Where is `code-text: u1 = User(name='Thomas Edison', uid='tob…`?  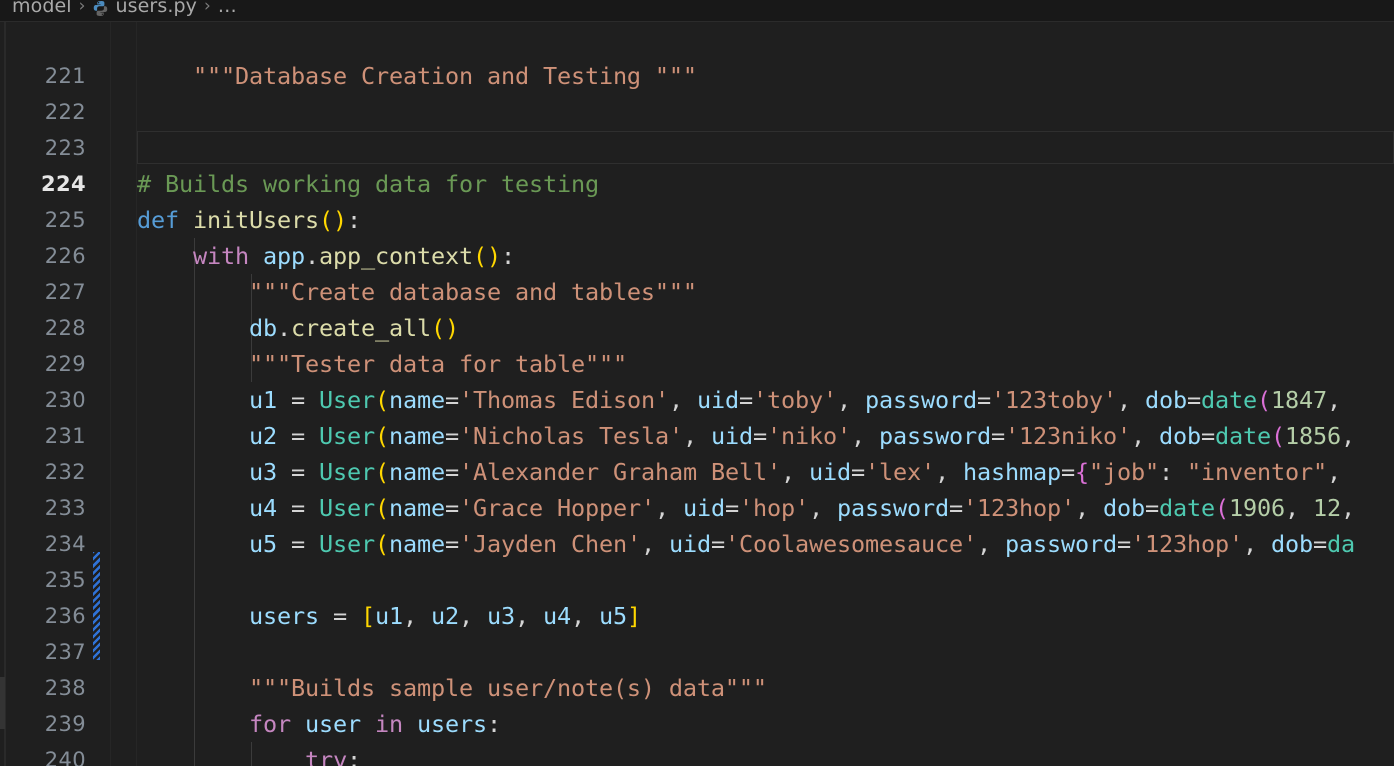
code-text: u1 = User(name='Thomas Edison', uid='tob… is located at coordinates (795, 400).